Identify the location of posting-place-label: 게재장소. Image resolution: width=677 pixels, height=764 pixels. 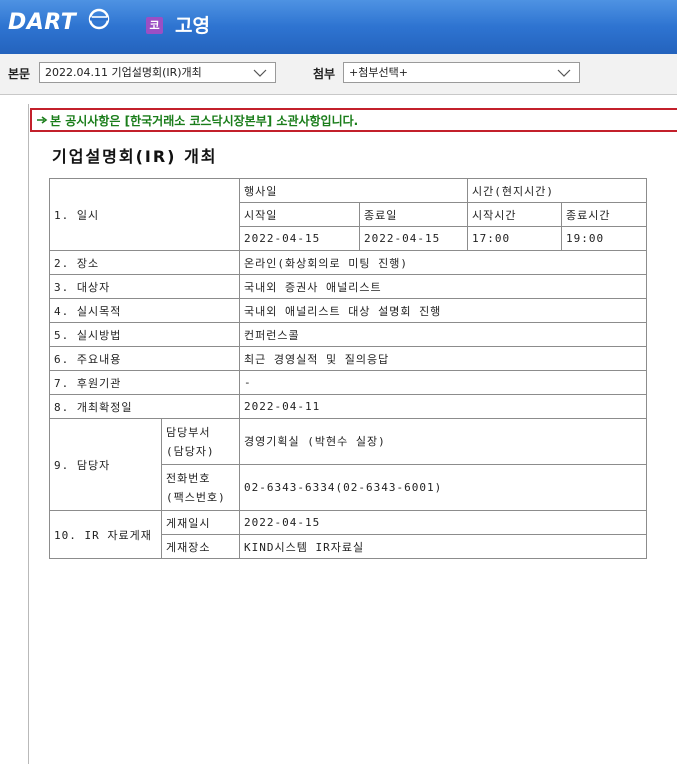
(200, 546).